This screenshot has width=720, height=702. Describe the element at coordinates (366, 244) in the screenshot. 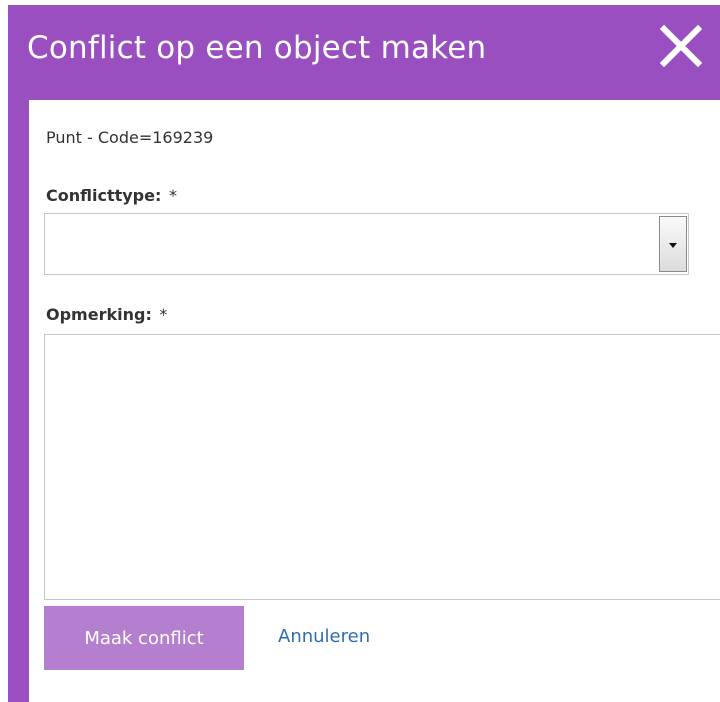

I see `conflict-type-select` at that location.